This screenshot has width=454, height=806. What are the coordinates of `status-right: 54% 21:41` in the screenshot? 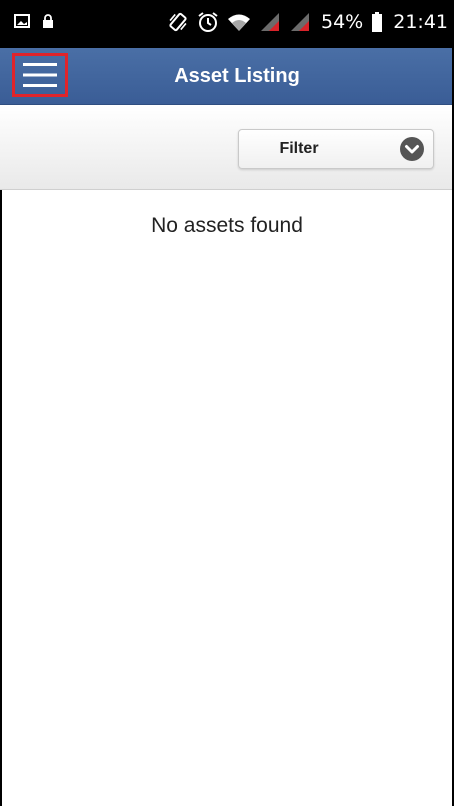 It's located at (307, 22).